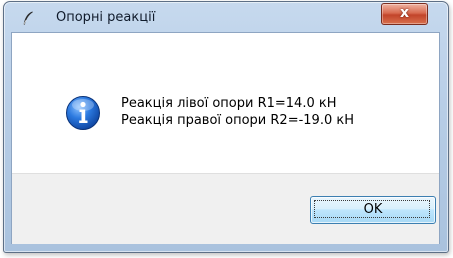 The height and width of the screenshot is (258, 453). I want to click on left-support-reaction-text: Реакція лівої опори R1=14.0 кН, so click(229, 103).